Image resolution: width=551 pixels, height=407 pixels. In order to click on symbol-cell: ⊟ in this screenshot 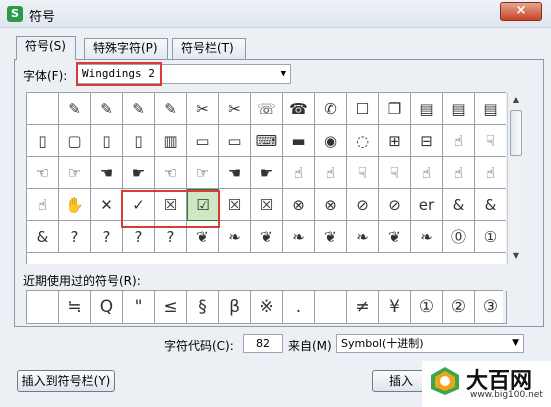, I will do `click(427, 141)`.